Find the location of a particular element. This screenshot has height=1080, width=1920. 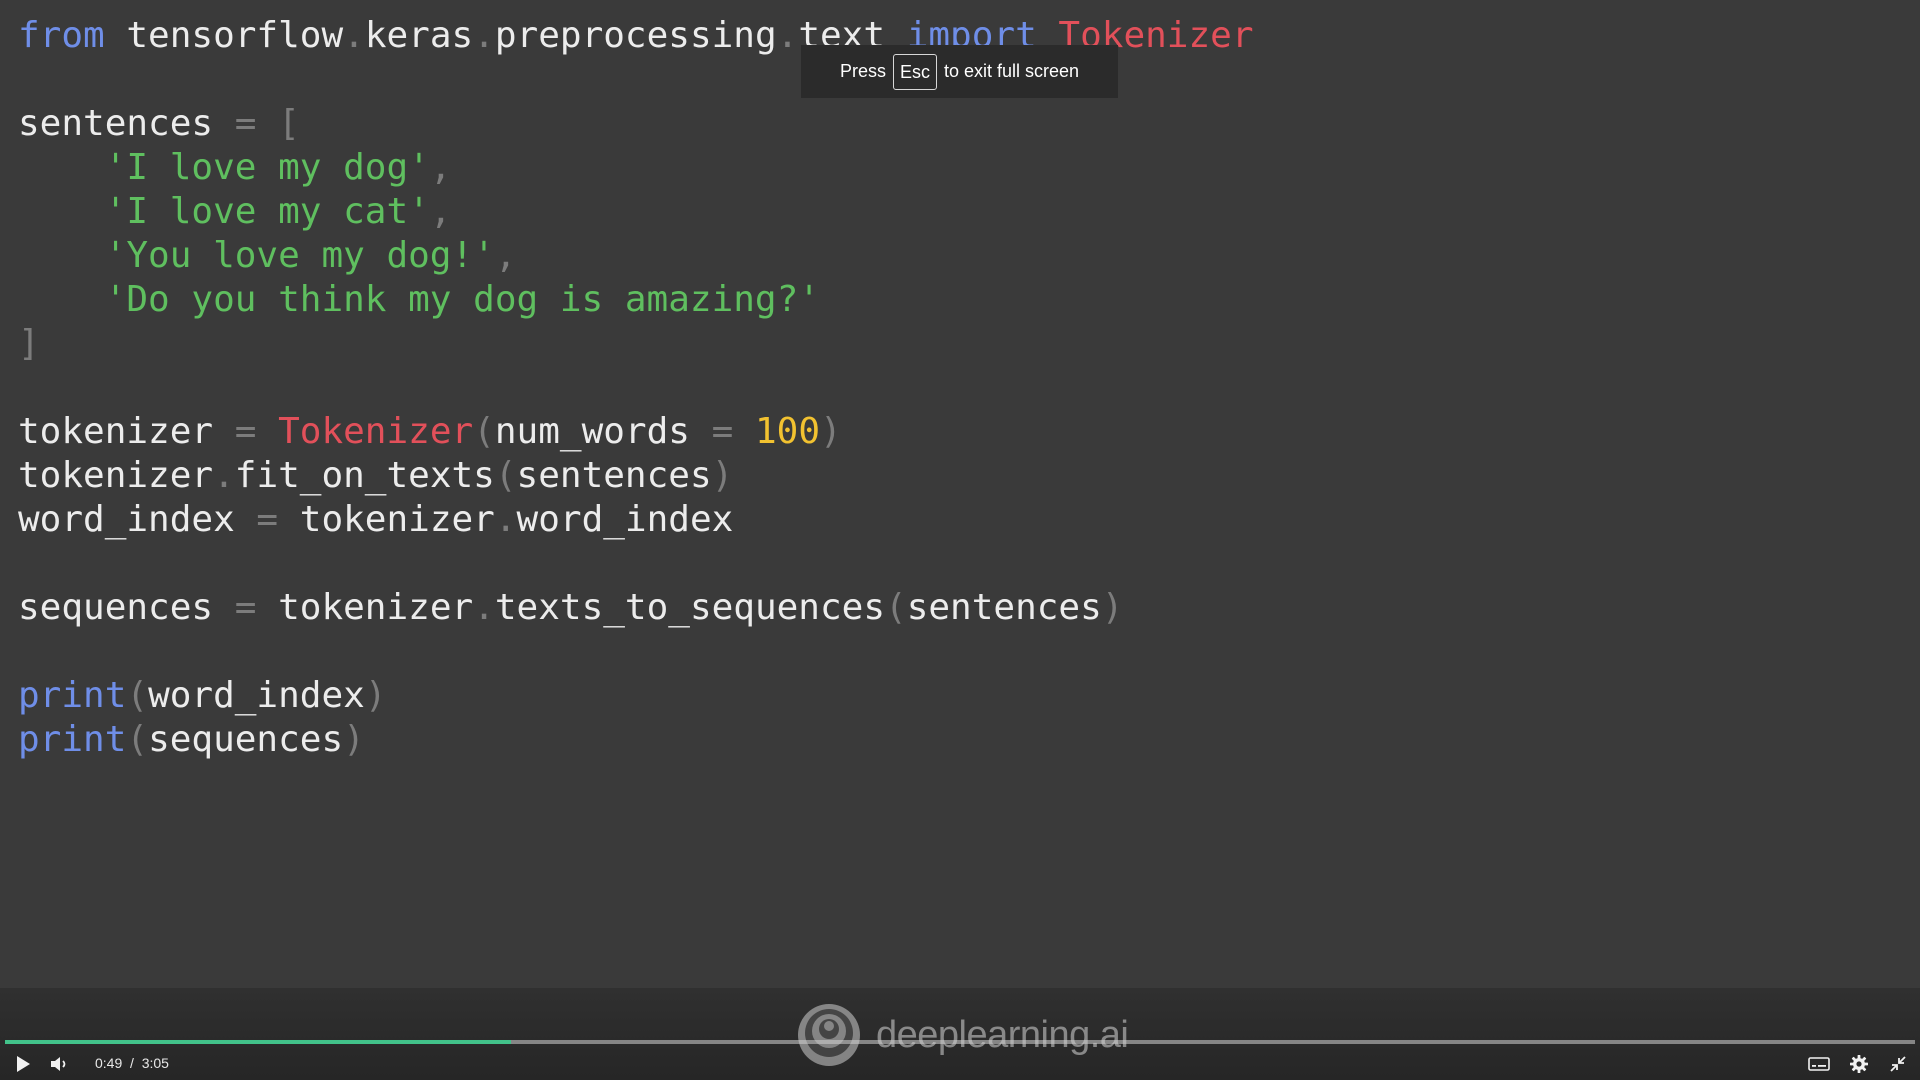

code-token: 'Do you think my dog is amazing?' is located at coordinates (462, 299).